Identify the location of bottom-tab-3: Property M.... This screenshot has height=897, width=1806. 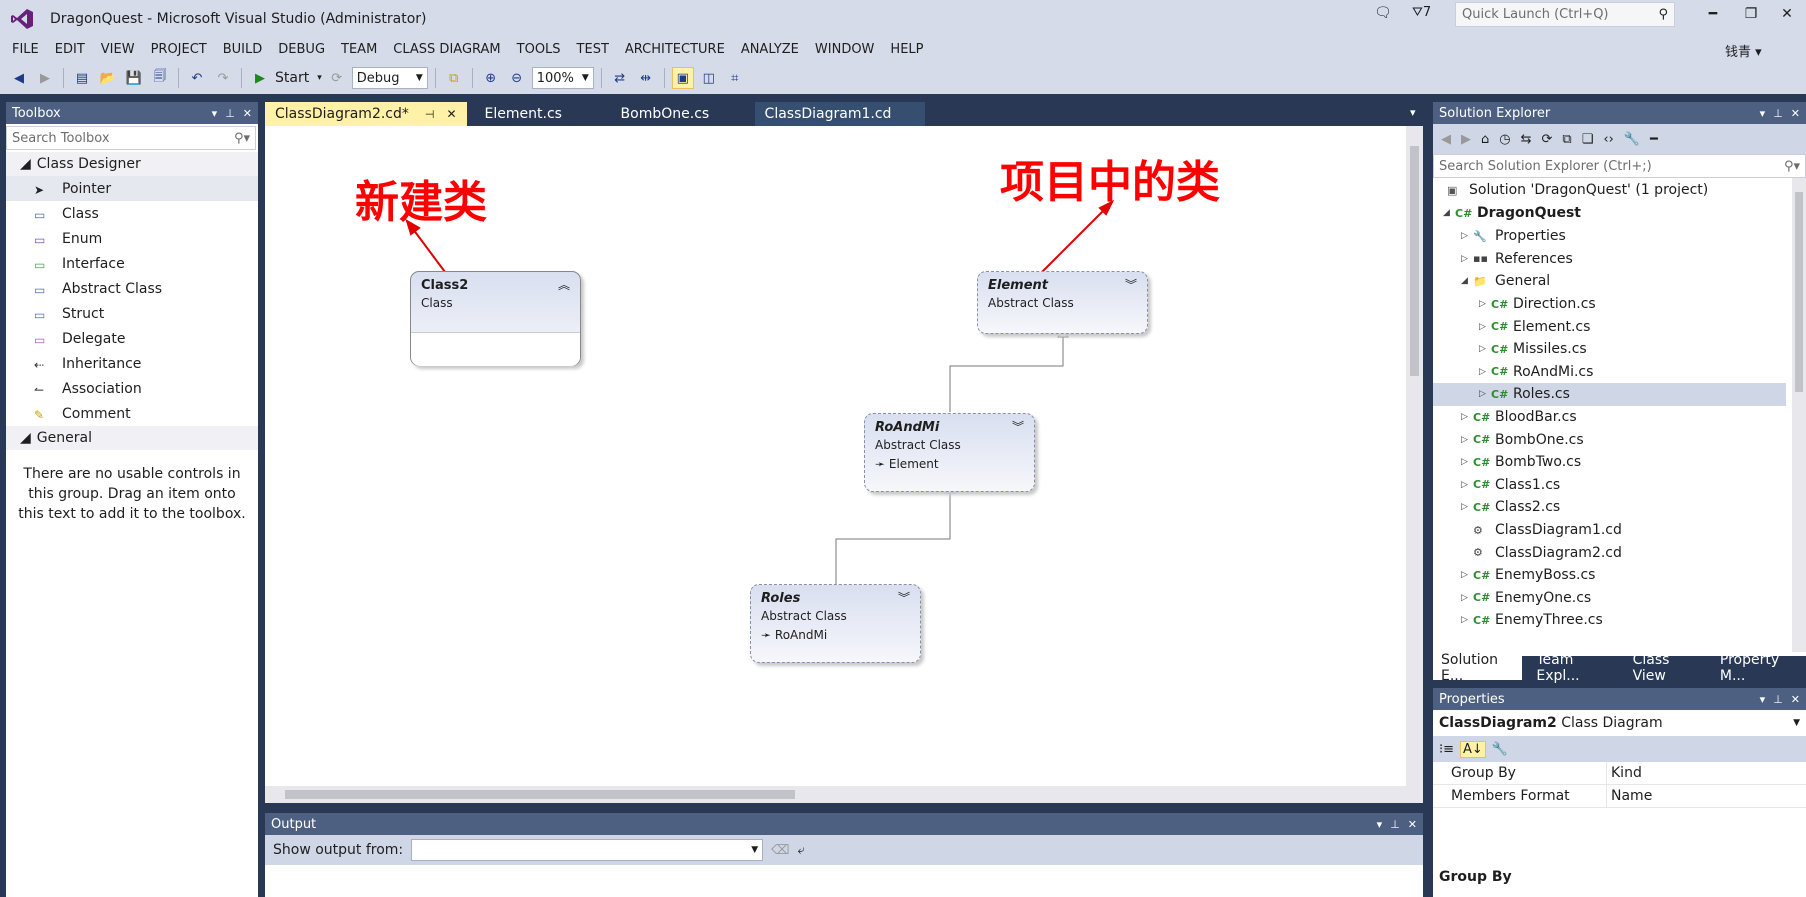
(1759, 668).